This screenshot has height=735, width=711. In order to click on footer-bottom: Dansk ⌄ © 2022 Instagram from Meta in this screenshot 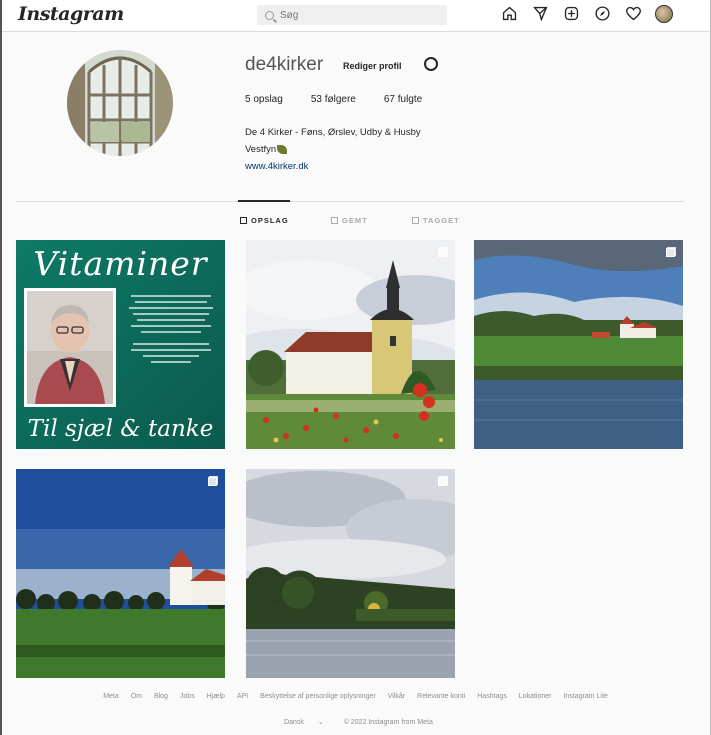, I will do `click(355, 722)`.